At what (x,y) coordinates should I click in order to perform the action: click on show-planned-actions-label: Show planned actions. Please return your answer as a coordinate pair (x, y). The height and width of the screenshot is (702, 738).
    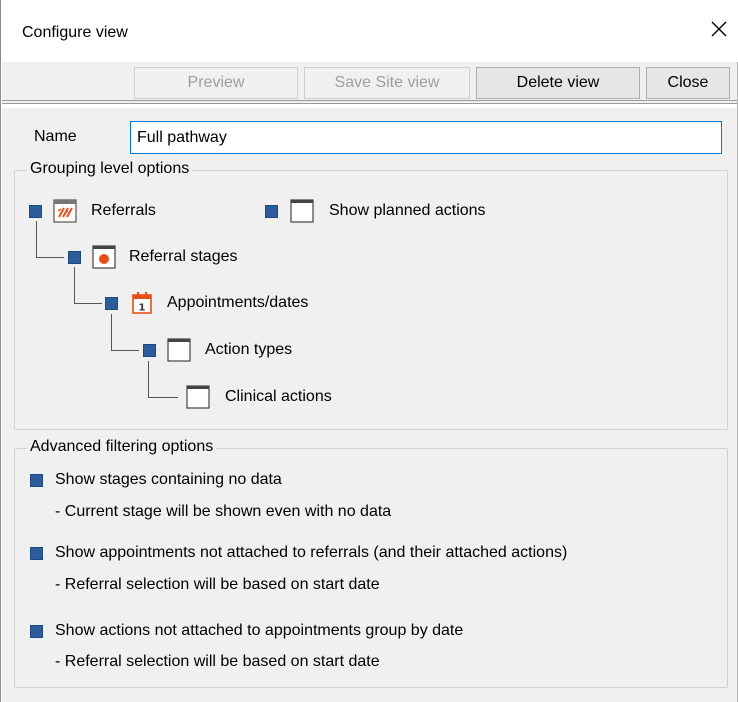
    Looking at the image, I should click on (407, 210).